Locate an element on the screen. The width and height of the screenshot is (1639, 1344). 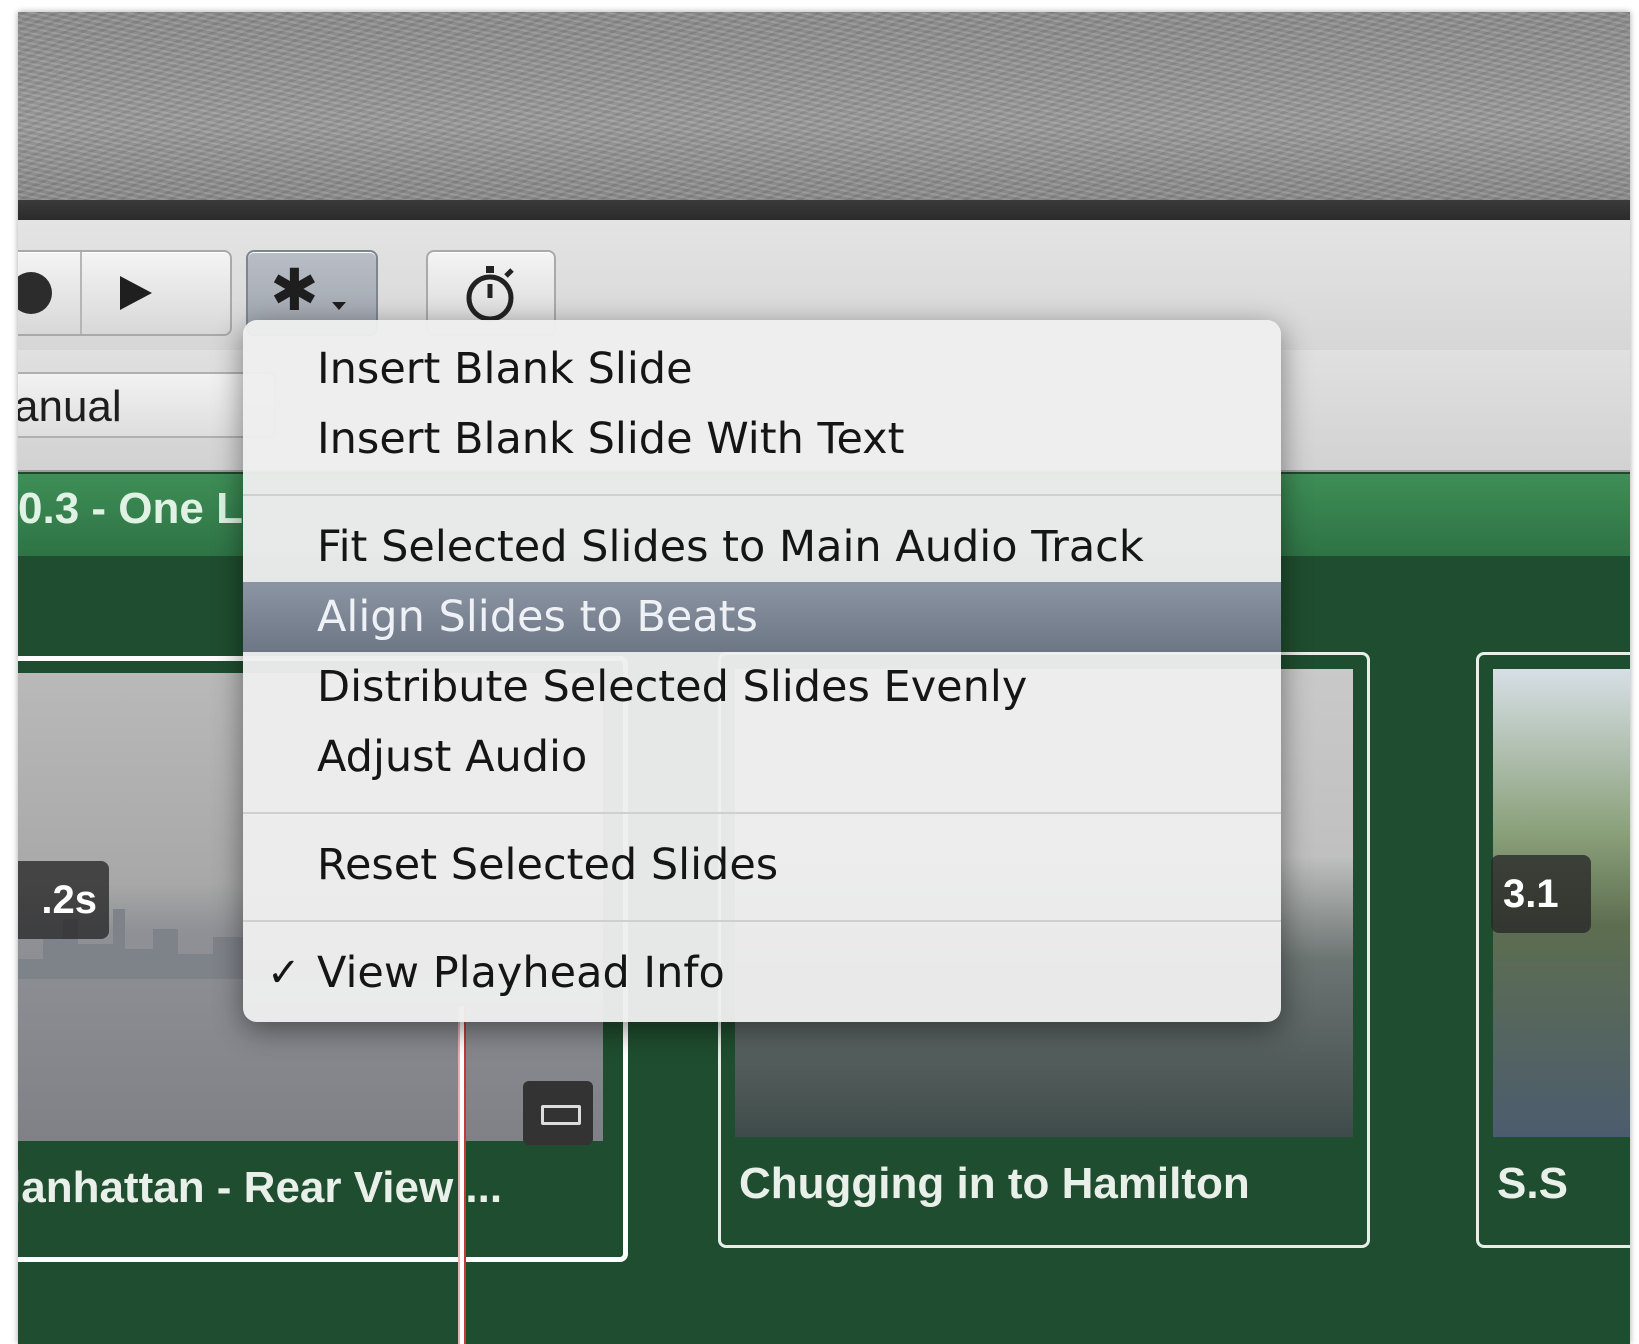
project-title: 0.3 - One L is located at coordinates (130, 508).